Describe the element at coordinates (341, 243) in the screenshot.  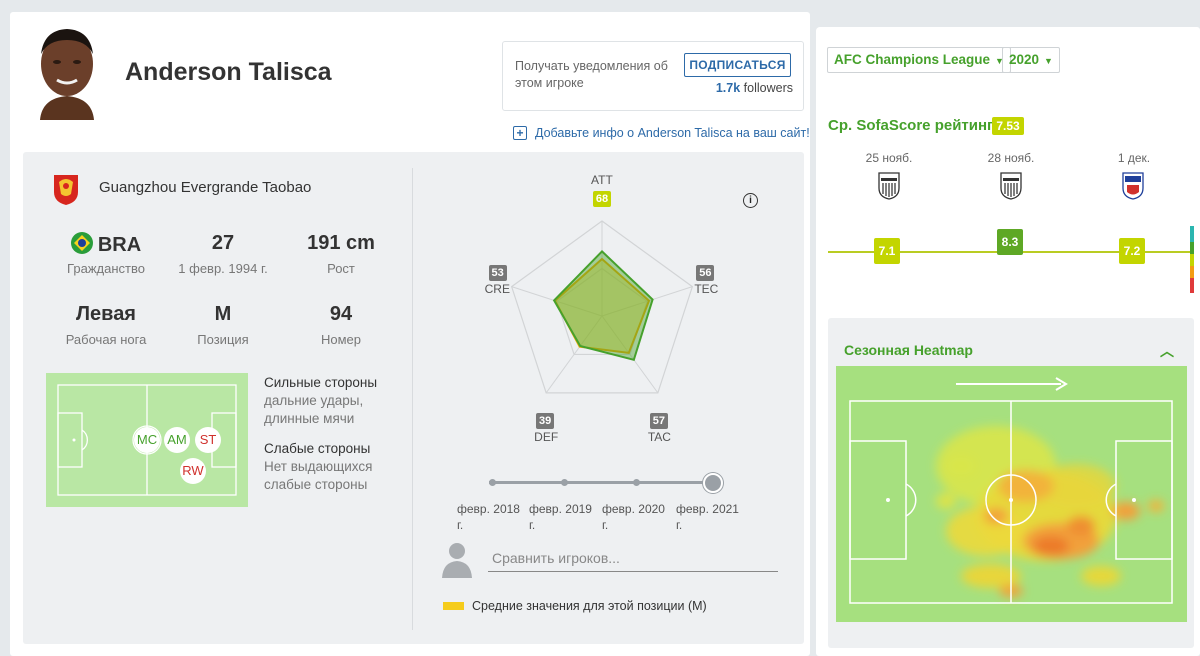
I see `stat-value: 191 cm` at that location.